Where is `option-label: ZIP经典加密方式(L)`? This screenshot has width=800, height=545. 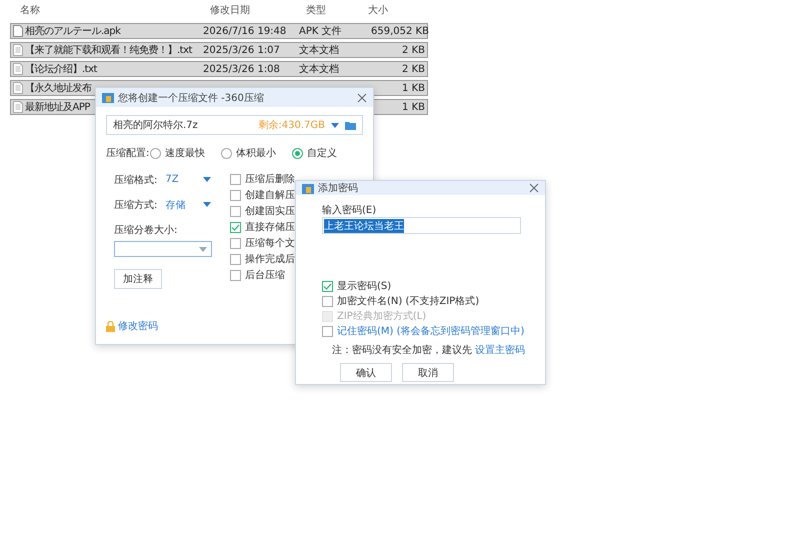
option-label: ZIP经典加密方式(L) is located at coordinates (381, 316).